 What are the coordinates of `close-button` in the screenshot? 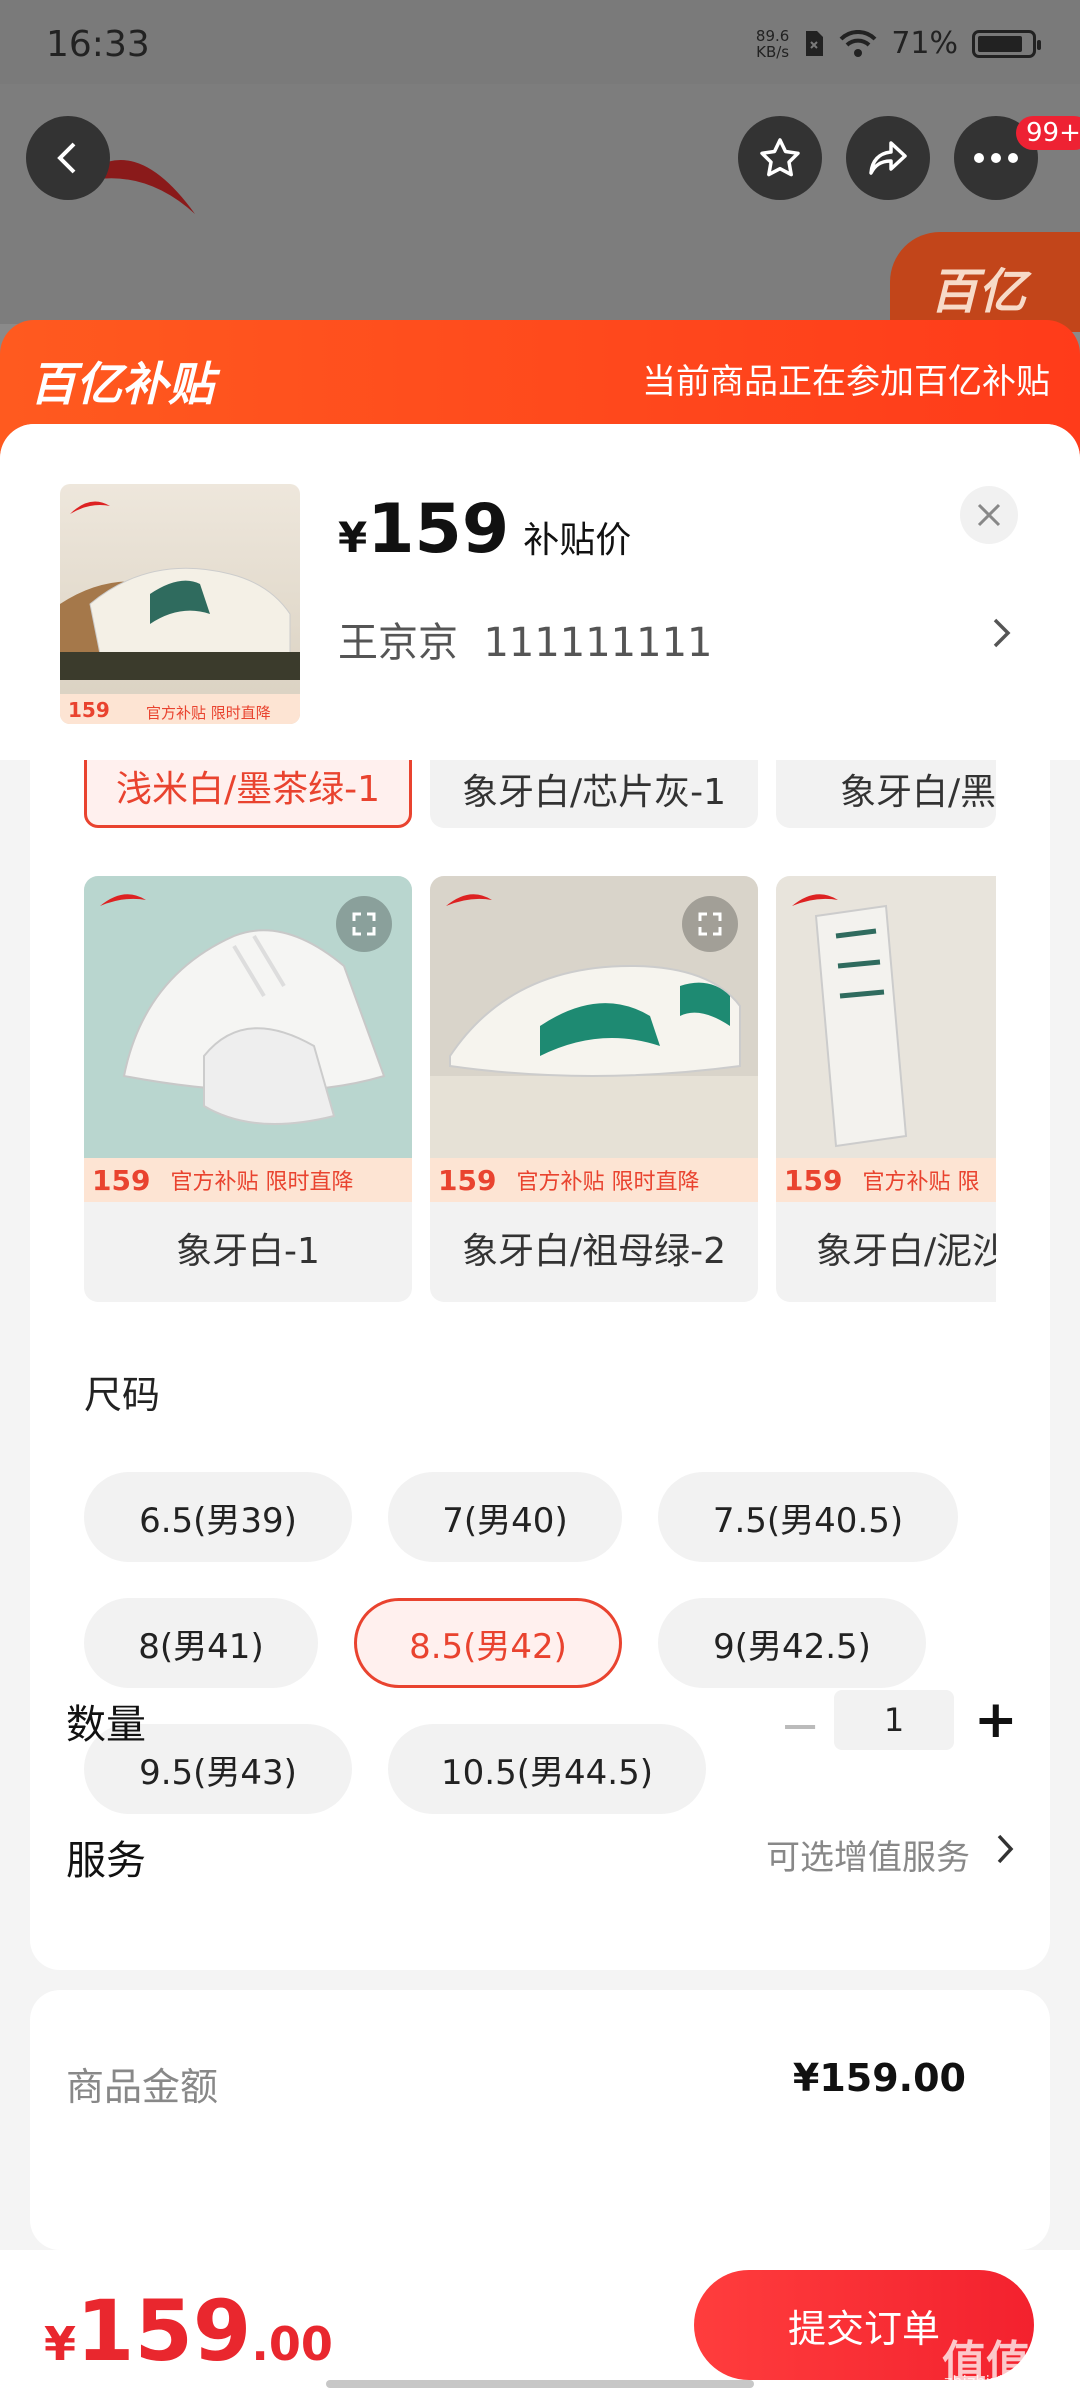 It's located at (989, 515).